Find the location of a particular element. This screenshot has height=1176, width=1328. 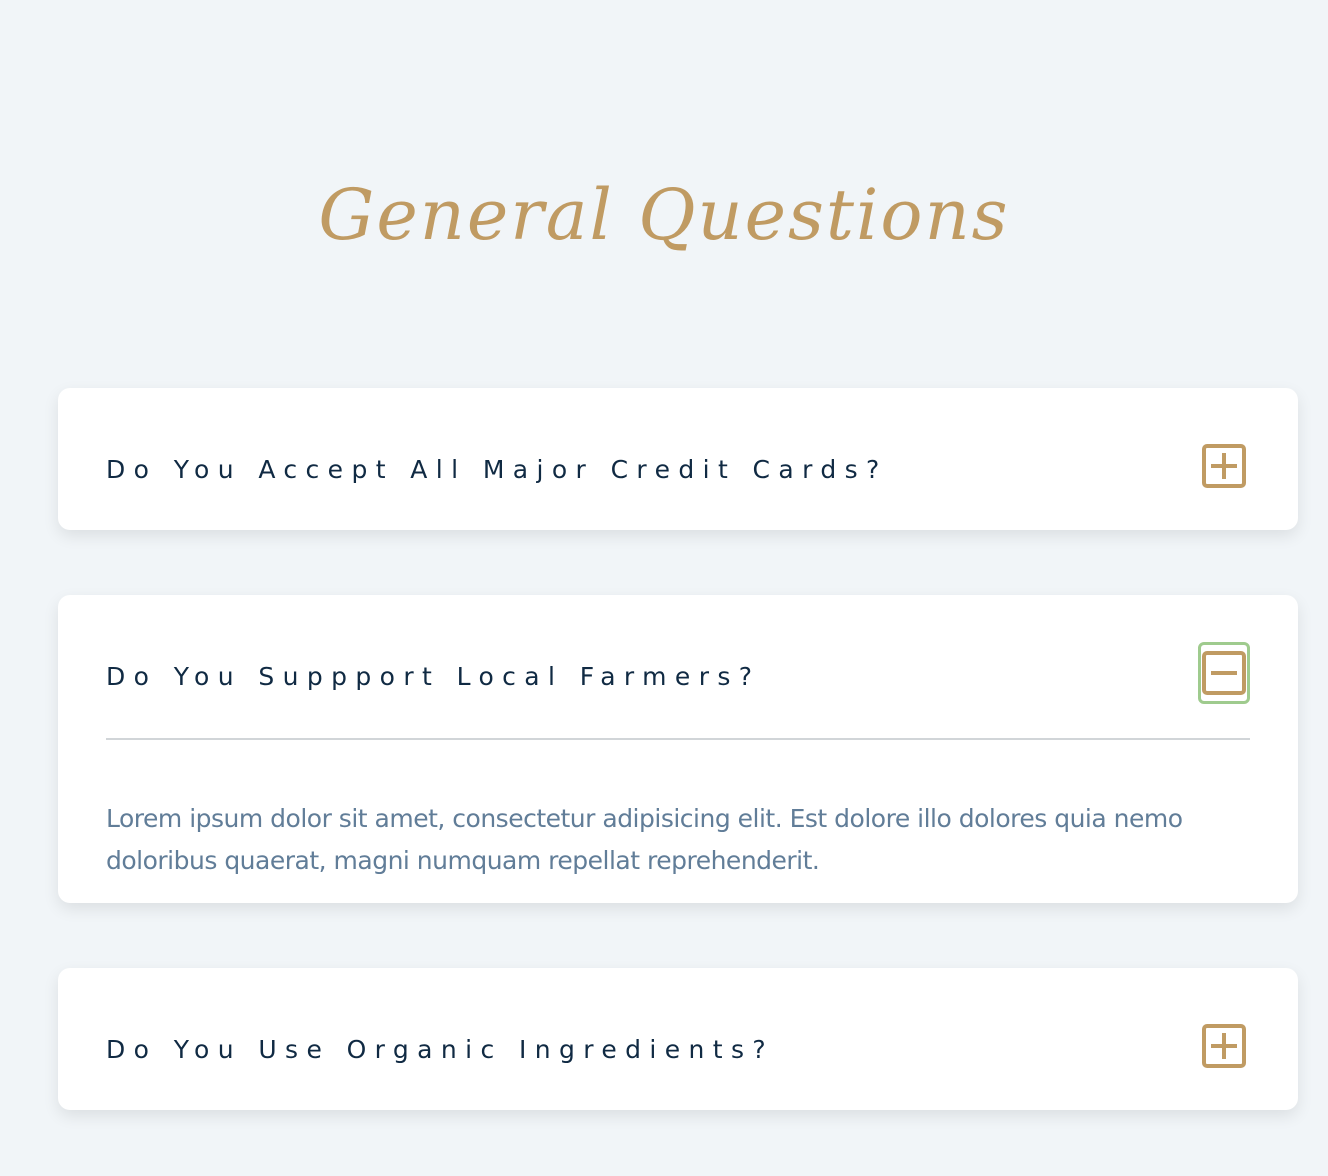

minus-square-icon is located at coordinates (1224, 673).